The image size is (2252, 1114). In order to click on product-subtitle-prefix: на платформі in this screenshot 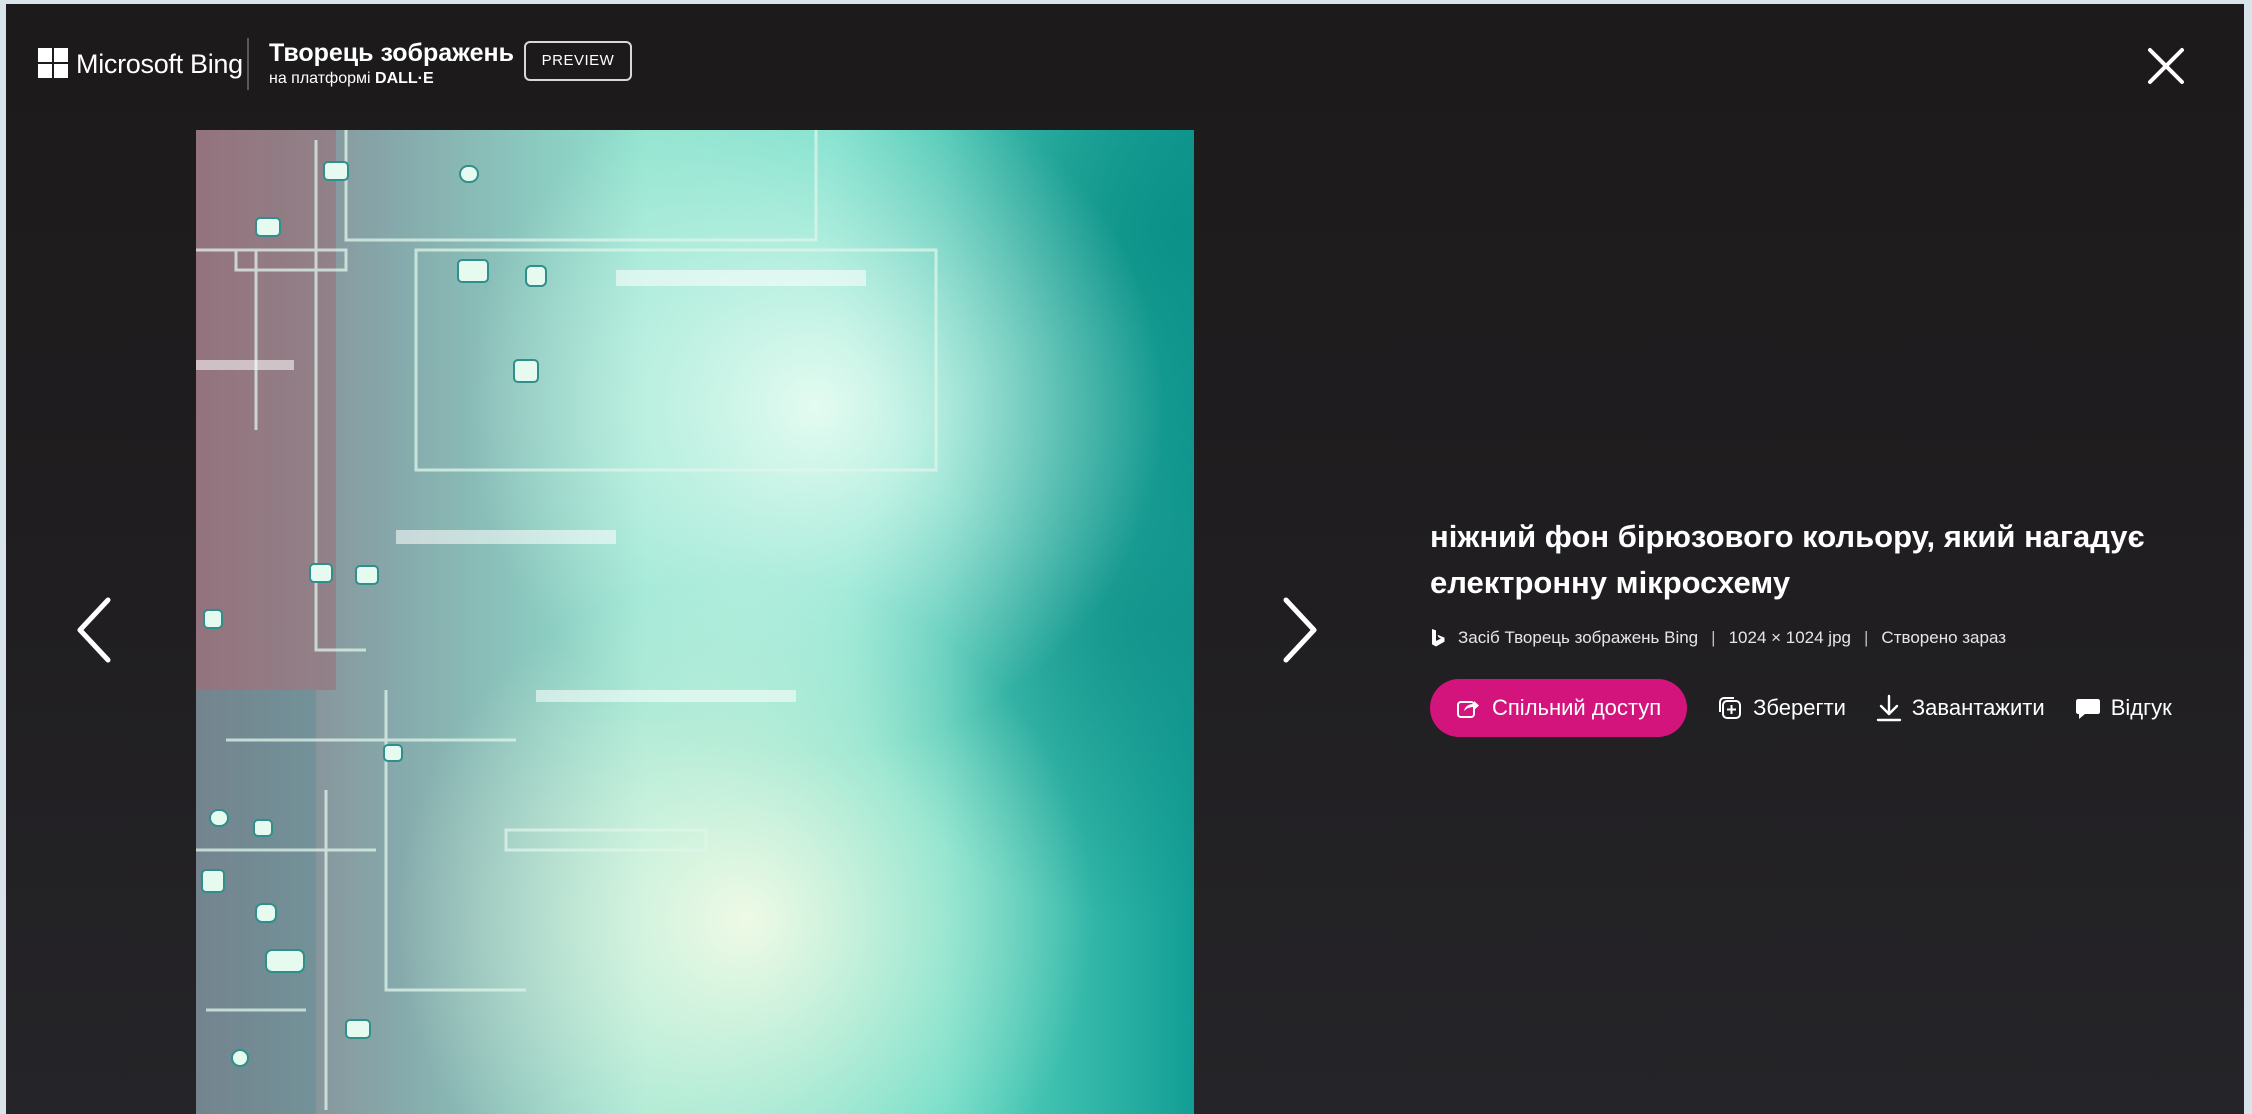, I will do `click(322, 78)`.